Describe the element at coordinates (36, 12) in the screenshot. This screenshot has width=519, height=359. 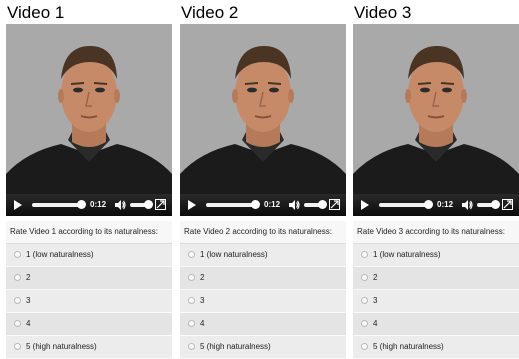
I see `video-title: Video 1` at that location.